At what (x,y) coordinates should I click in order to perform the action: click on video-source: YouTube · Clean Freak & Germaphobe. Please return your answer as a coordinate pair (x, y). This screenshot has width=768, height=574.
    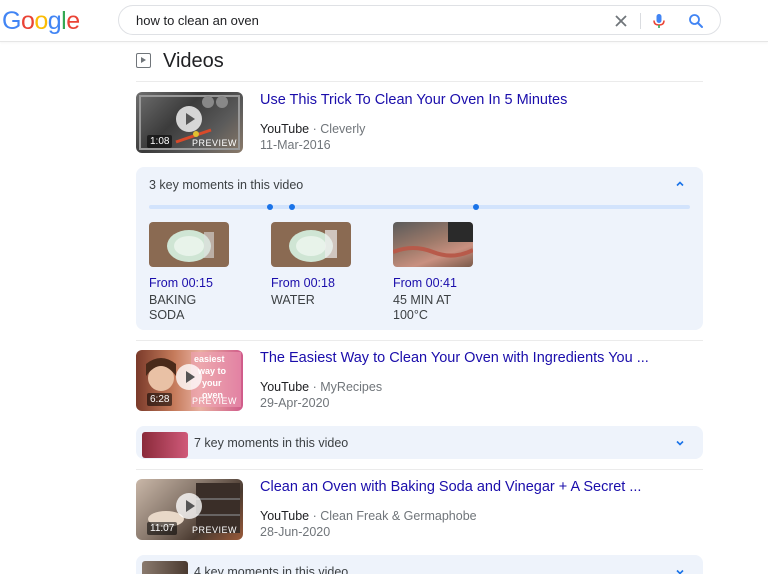
    Looking at the image, I should click on (368, 516).